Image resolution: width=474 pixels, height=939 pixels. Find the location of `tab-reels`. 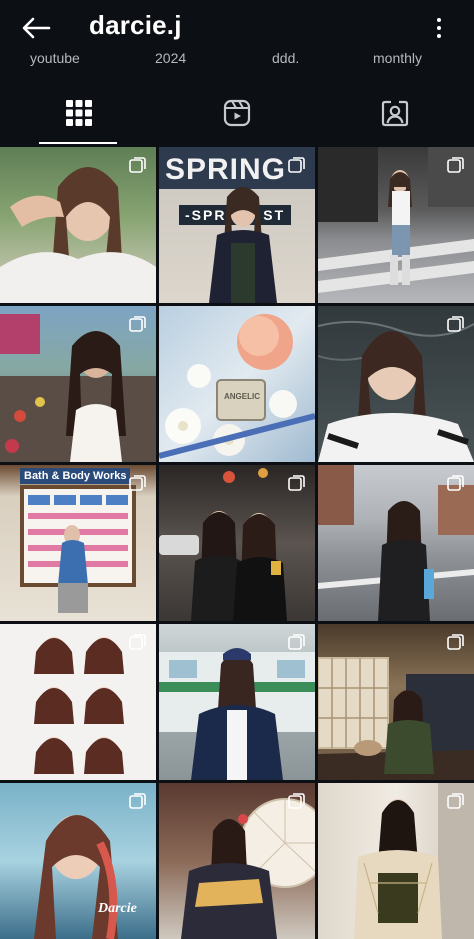

tab-reels is located at coordinates (237, 113).